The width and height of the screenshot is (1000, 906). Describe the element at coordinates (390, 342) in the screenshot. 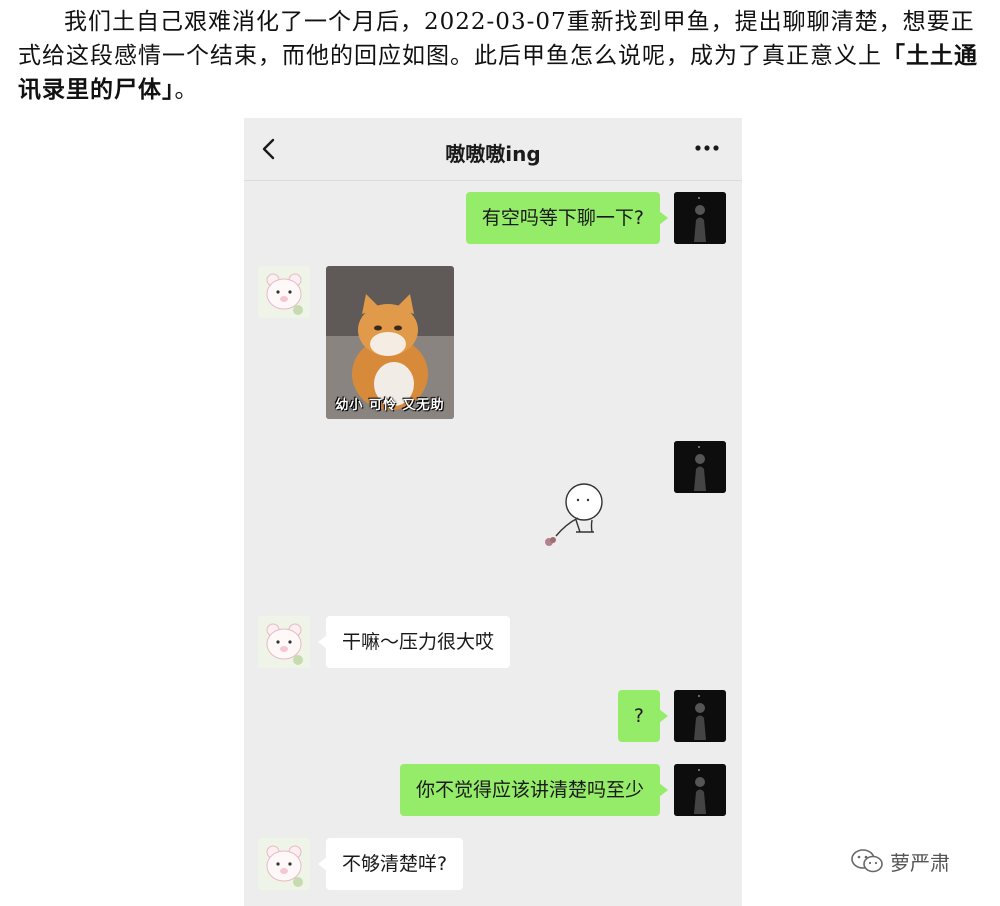

I see `cat-sticker: 幼小 可怜 又无助` at that location.